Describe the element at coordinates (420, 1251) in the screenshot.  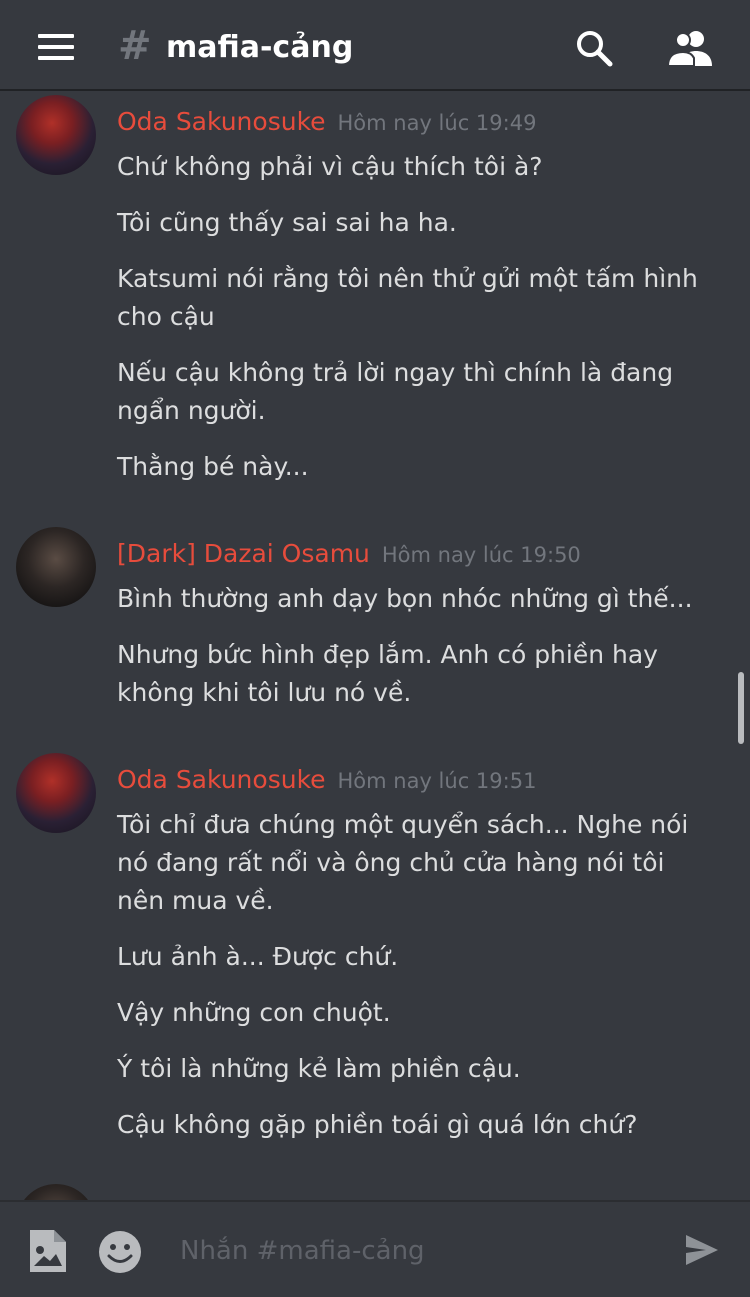
I see `message-input` at that location.